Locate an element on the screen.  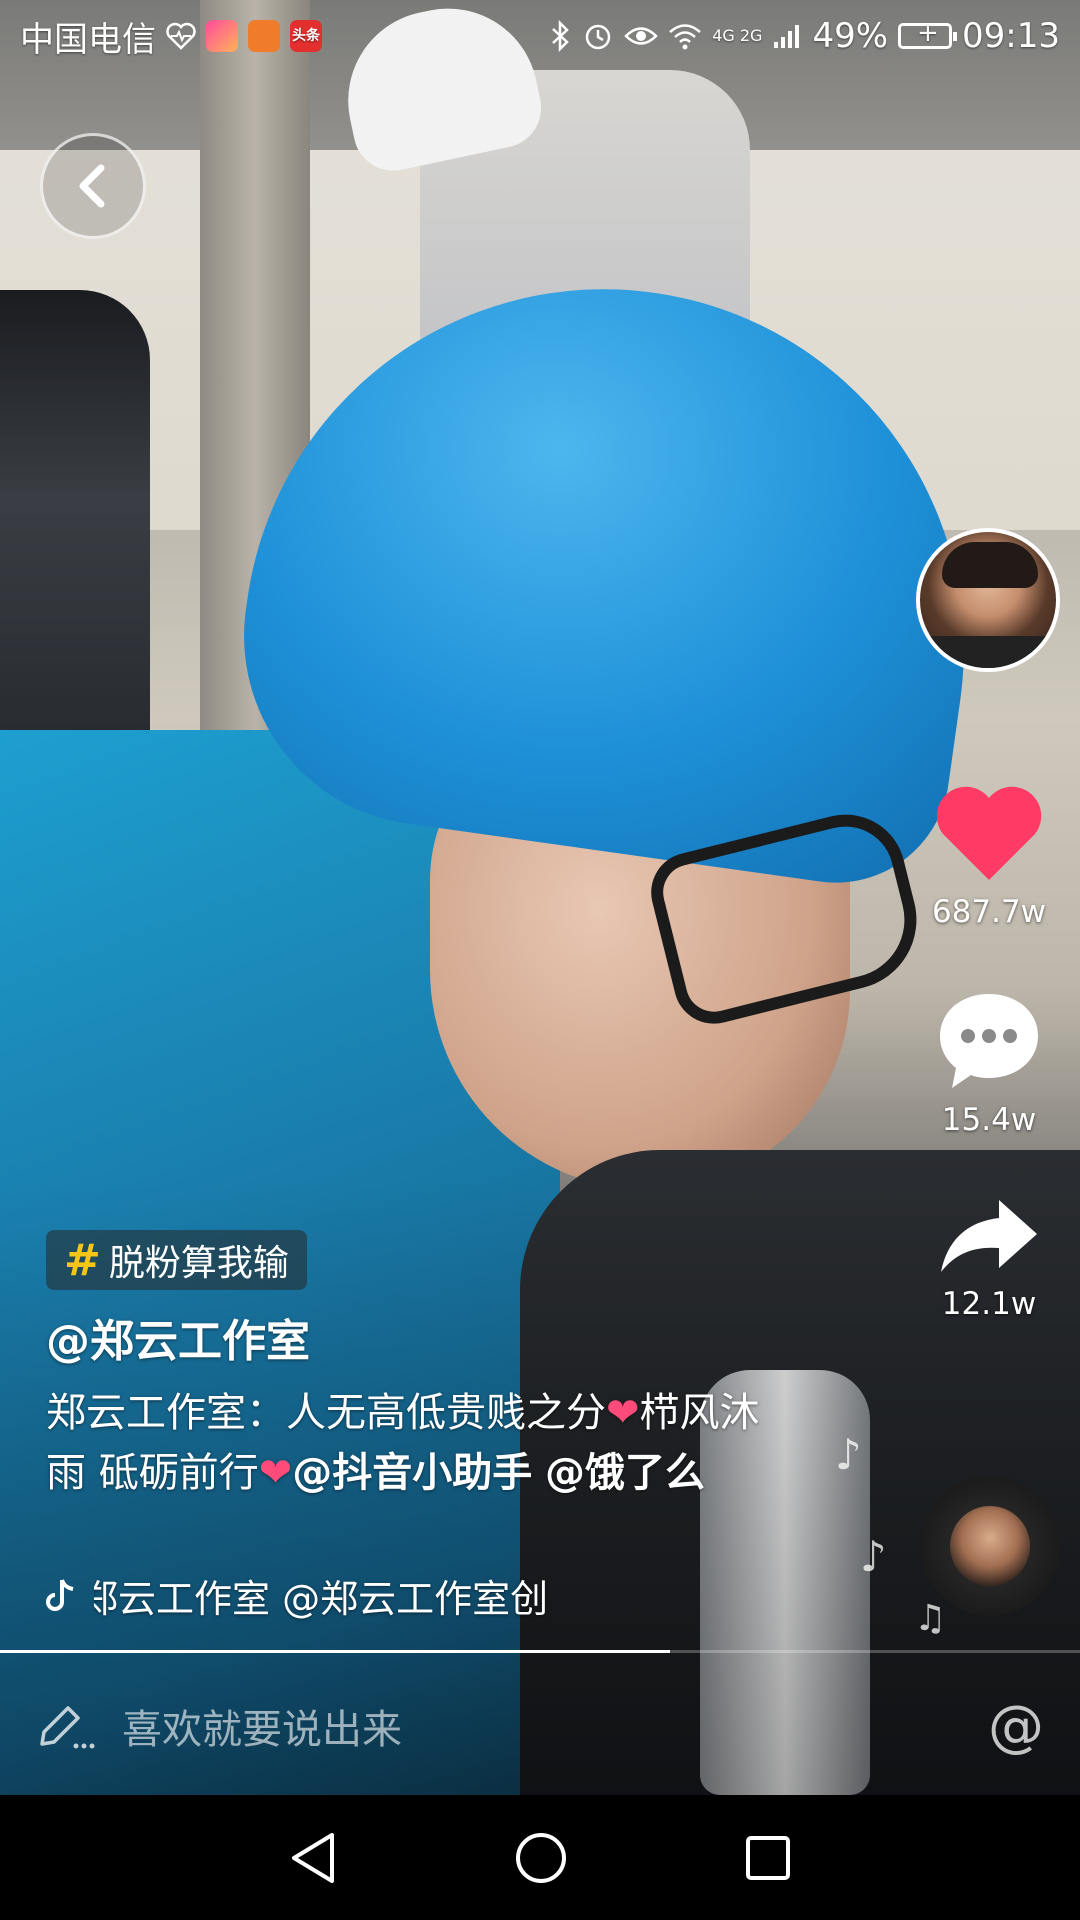
avatar-shirt is located at coordinates (988, 652).